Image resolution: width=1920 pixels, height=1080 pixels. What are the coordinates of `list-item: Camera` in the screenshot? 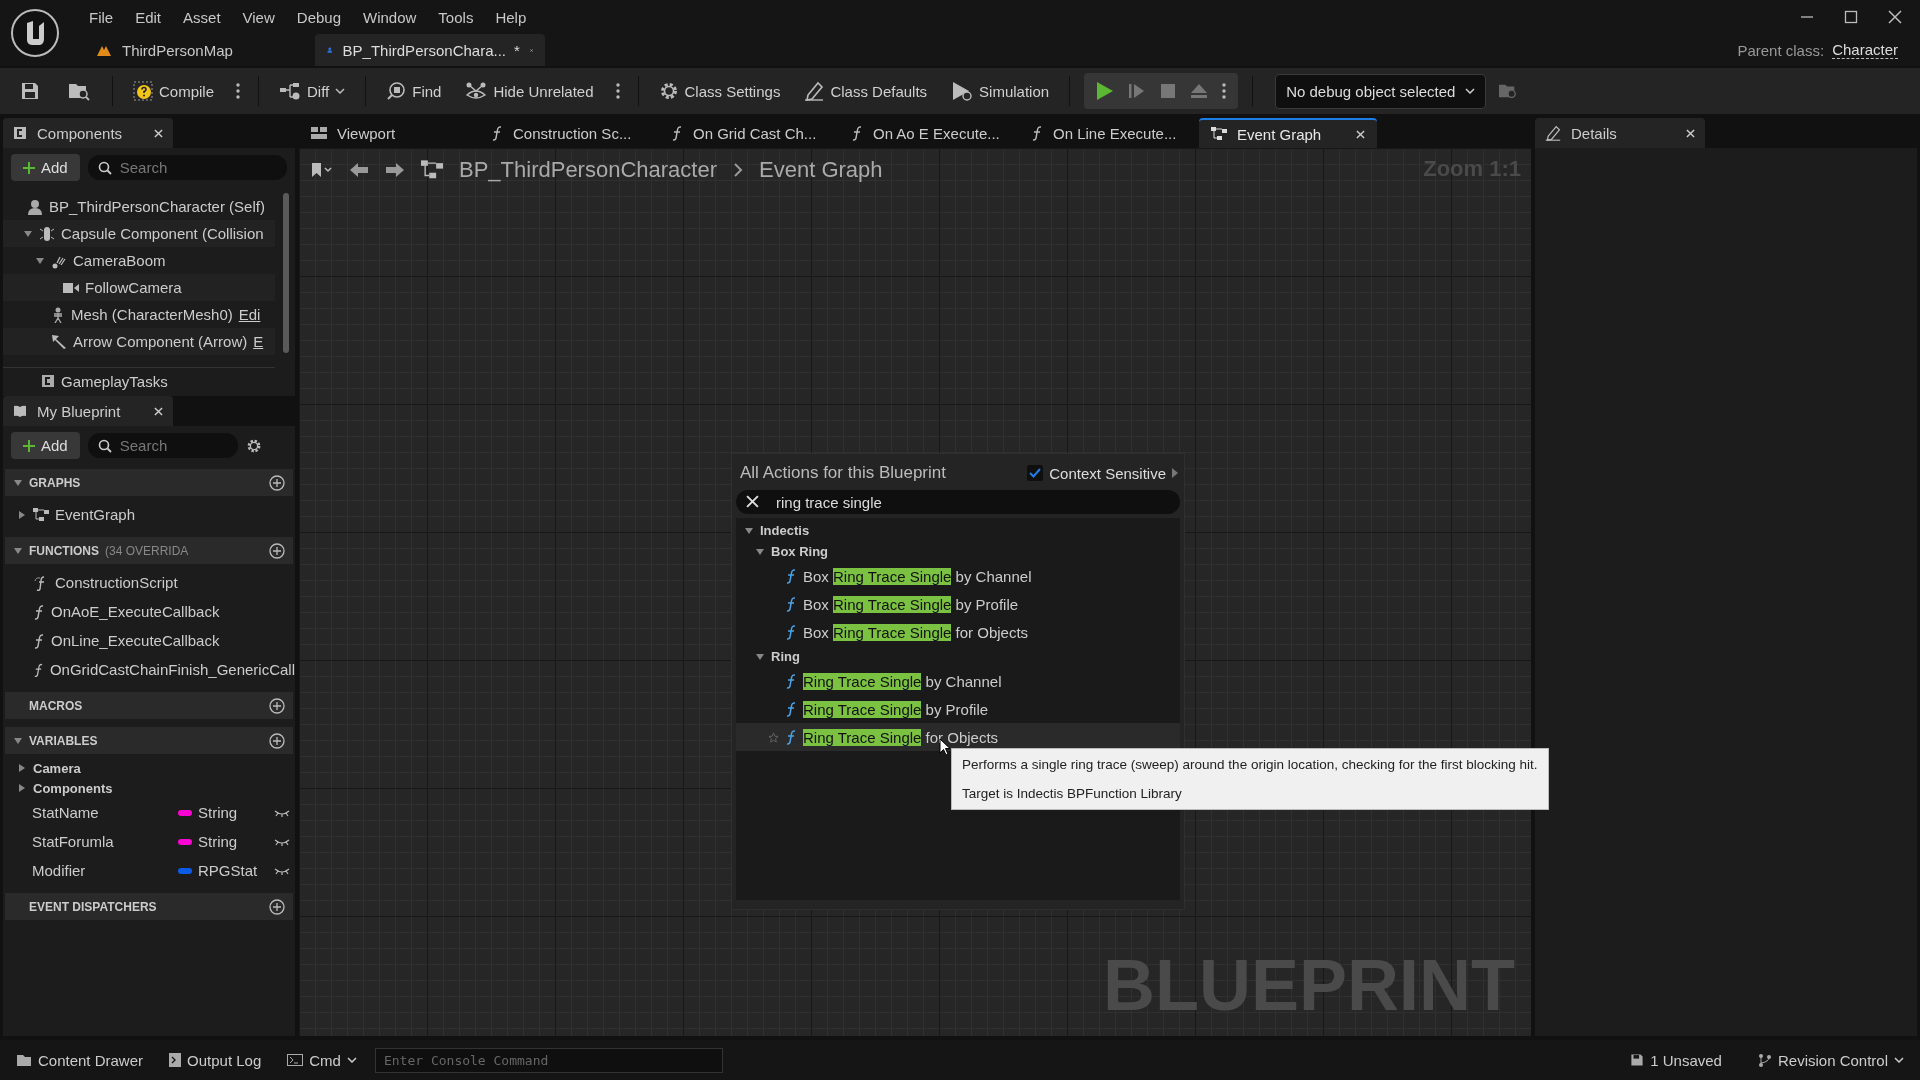 It's located at (149, 768).